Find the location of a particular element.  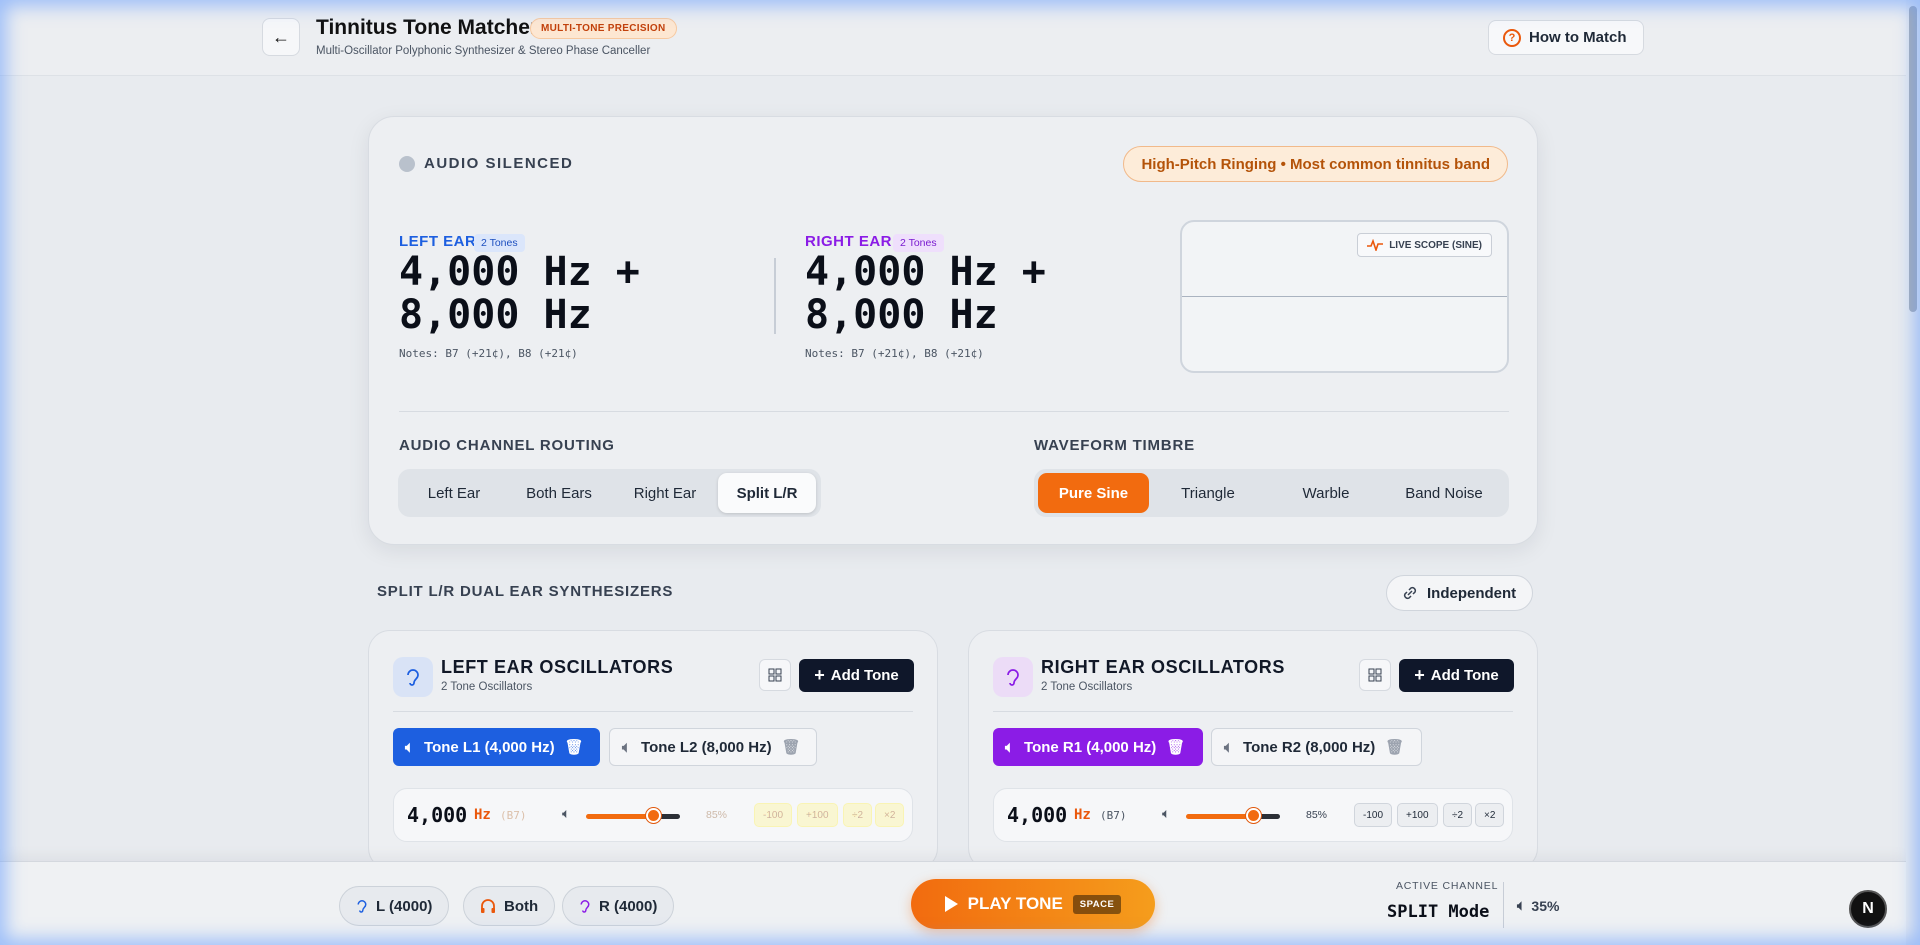

help-circle-icon: ? is located at coordinates (1512, 37).